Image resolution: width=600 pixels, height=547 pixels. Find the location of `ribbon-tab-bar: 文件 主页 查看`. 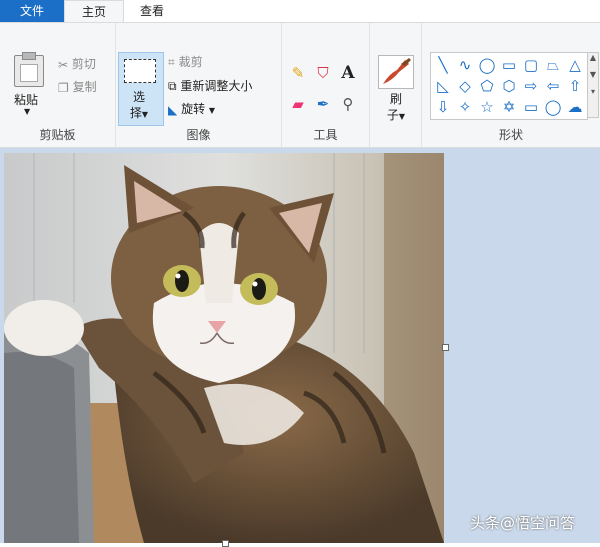

ribbon-tab-bar: 文件 主页 查看 is located at coordinates (300, 12).